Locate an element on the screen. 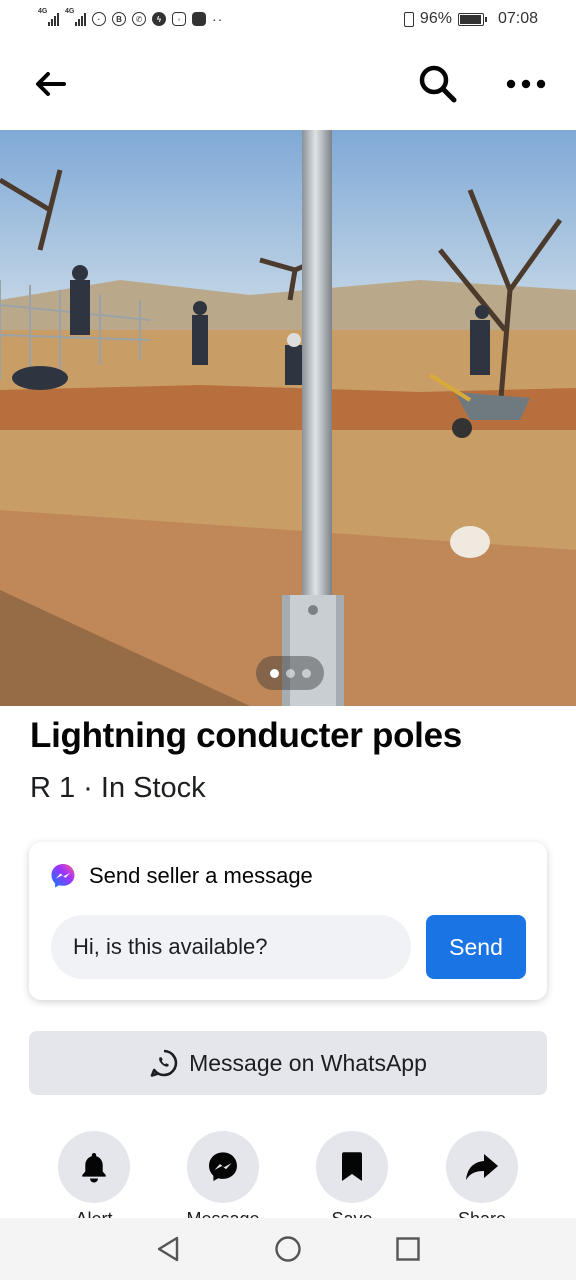 The width and height of the screenshot is (576, 1280). save-button is located at coordinates (352, 1167).